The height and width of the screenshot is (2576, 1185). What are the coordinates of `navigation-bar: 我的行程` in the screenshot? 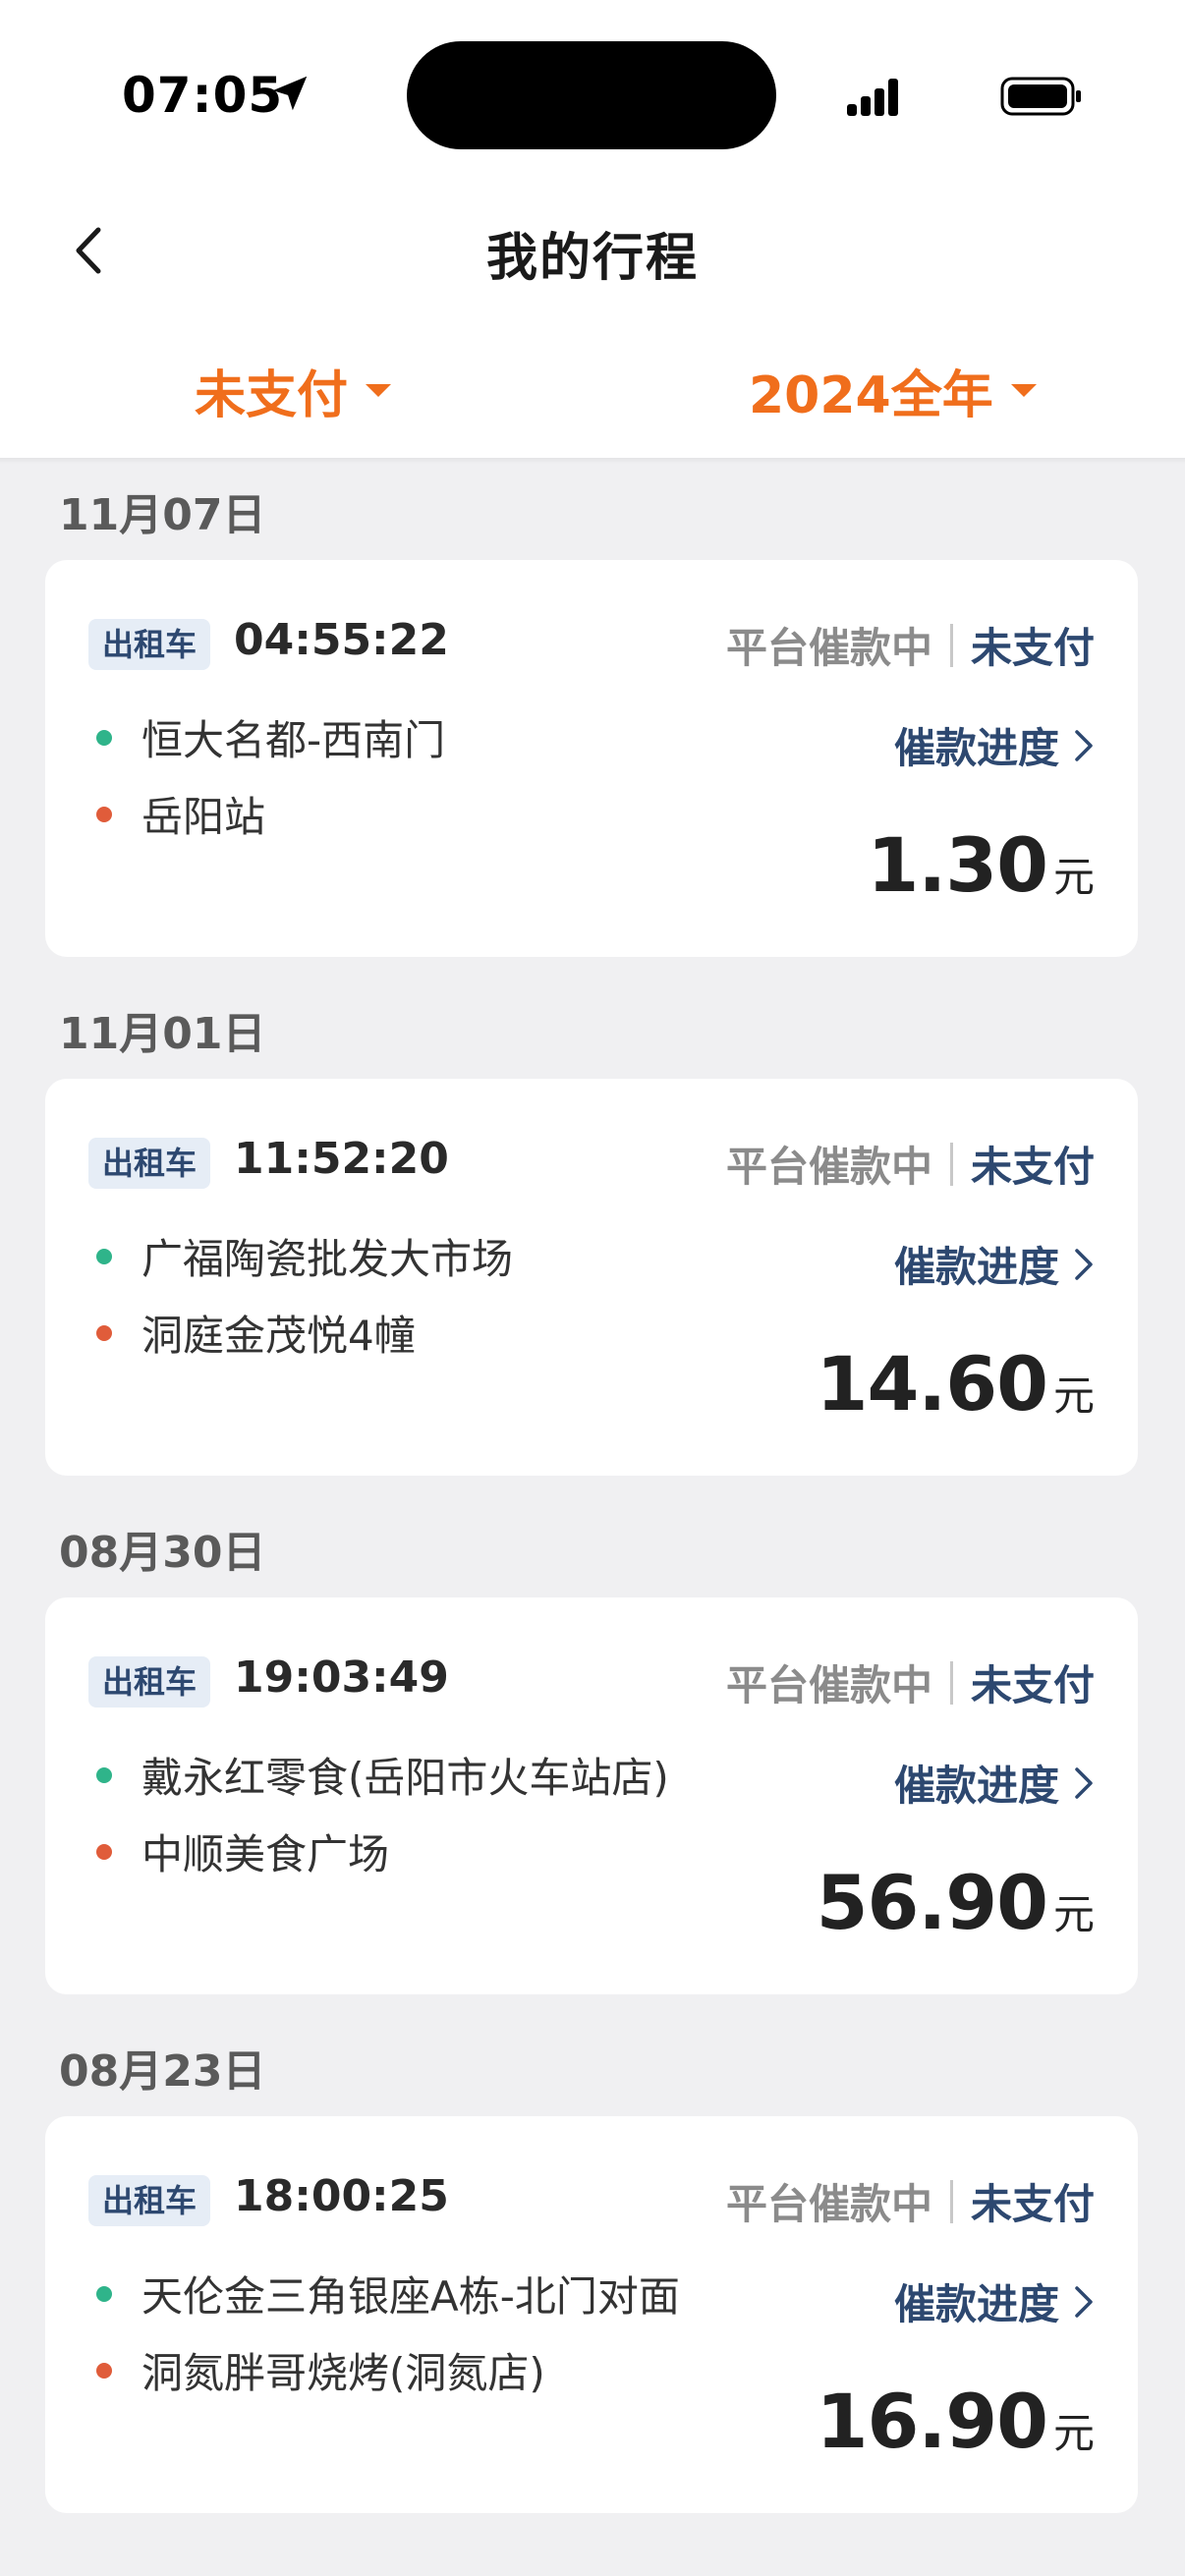 It's located at (592, 250).